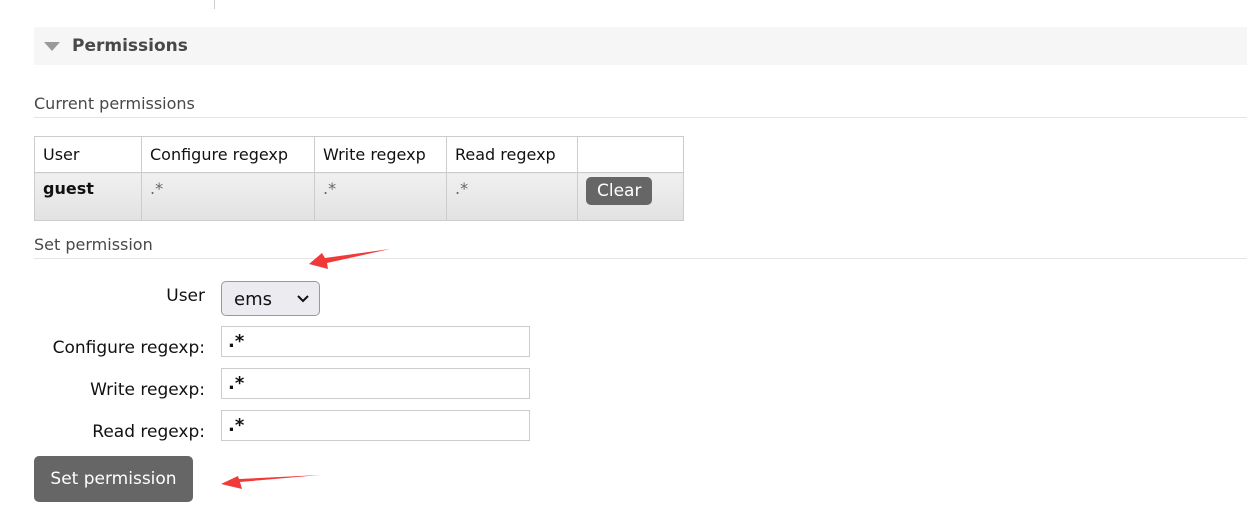  What do you see at coordinates (380, 154) in the screenshot?
I see `column-header: Write regexp` at bounding box center [380, 154].